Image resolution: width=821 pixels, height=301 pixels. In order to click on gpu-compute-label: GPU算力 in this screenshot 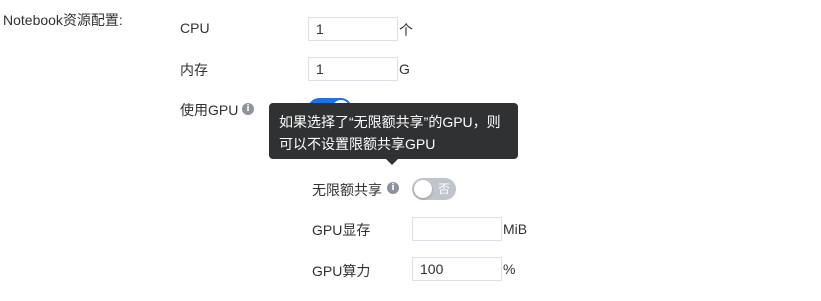, I will do `click(341, 271)`.